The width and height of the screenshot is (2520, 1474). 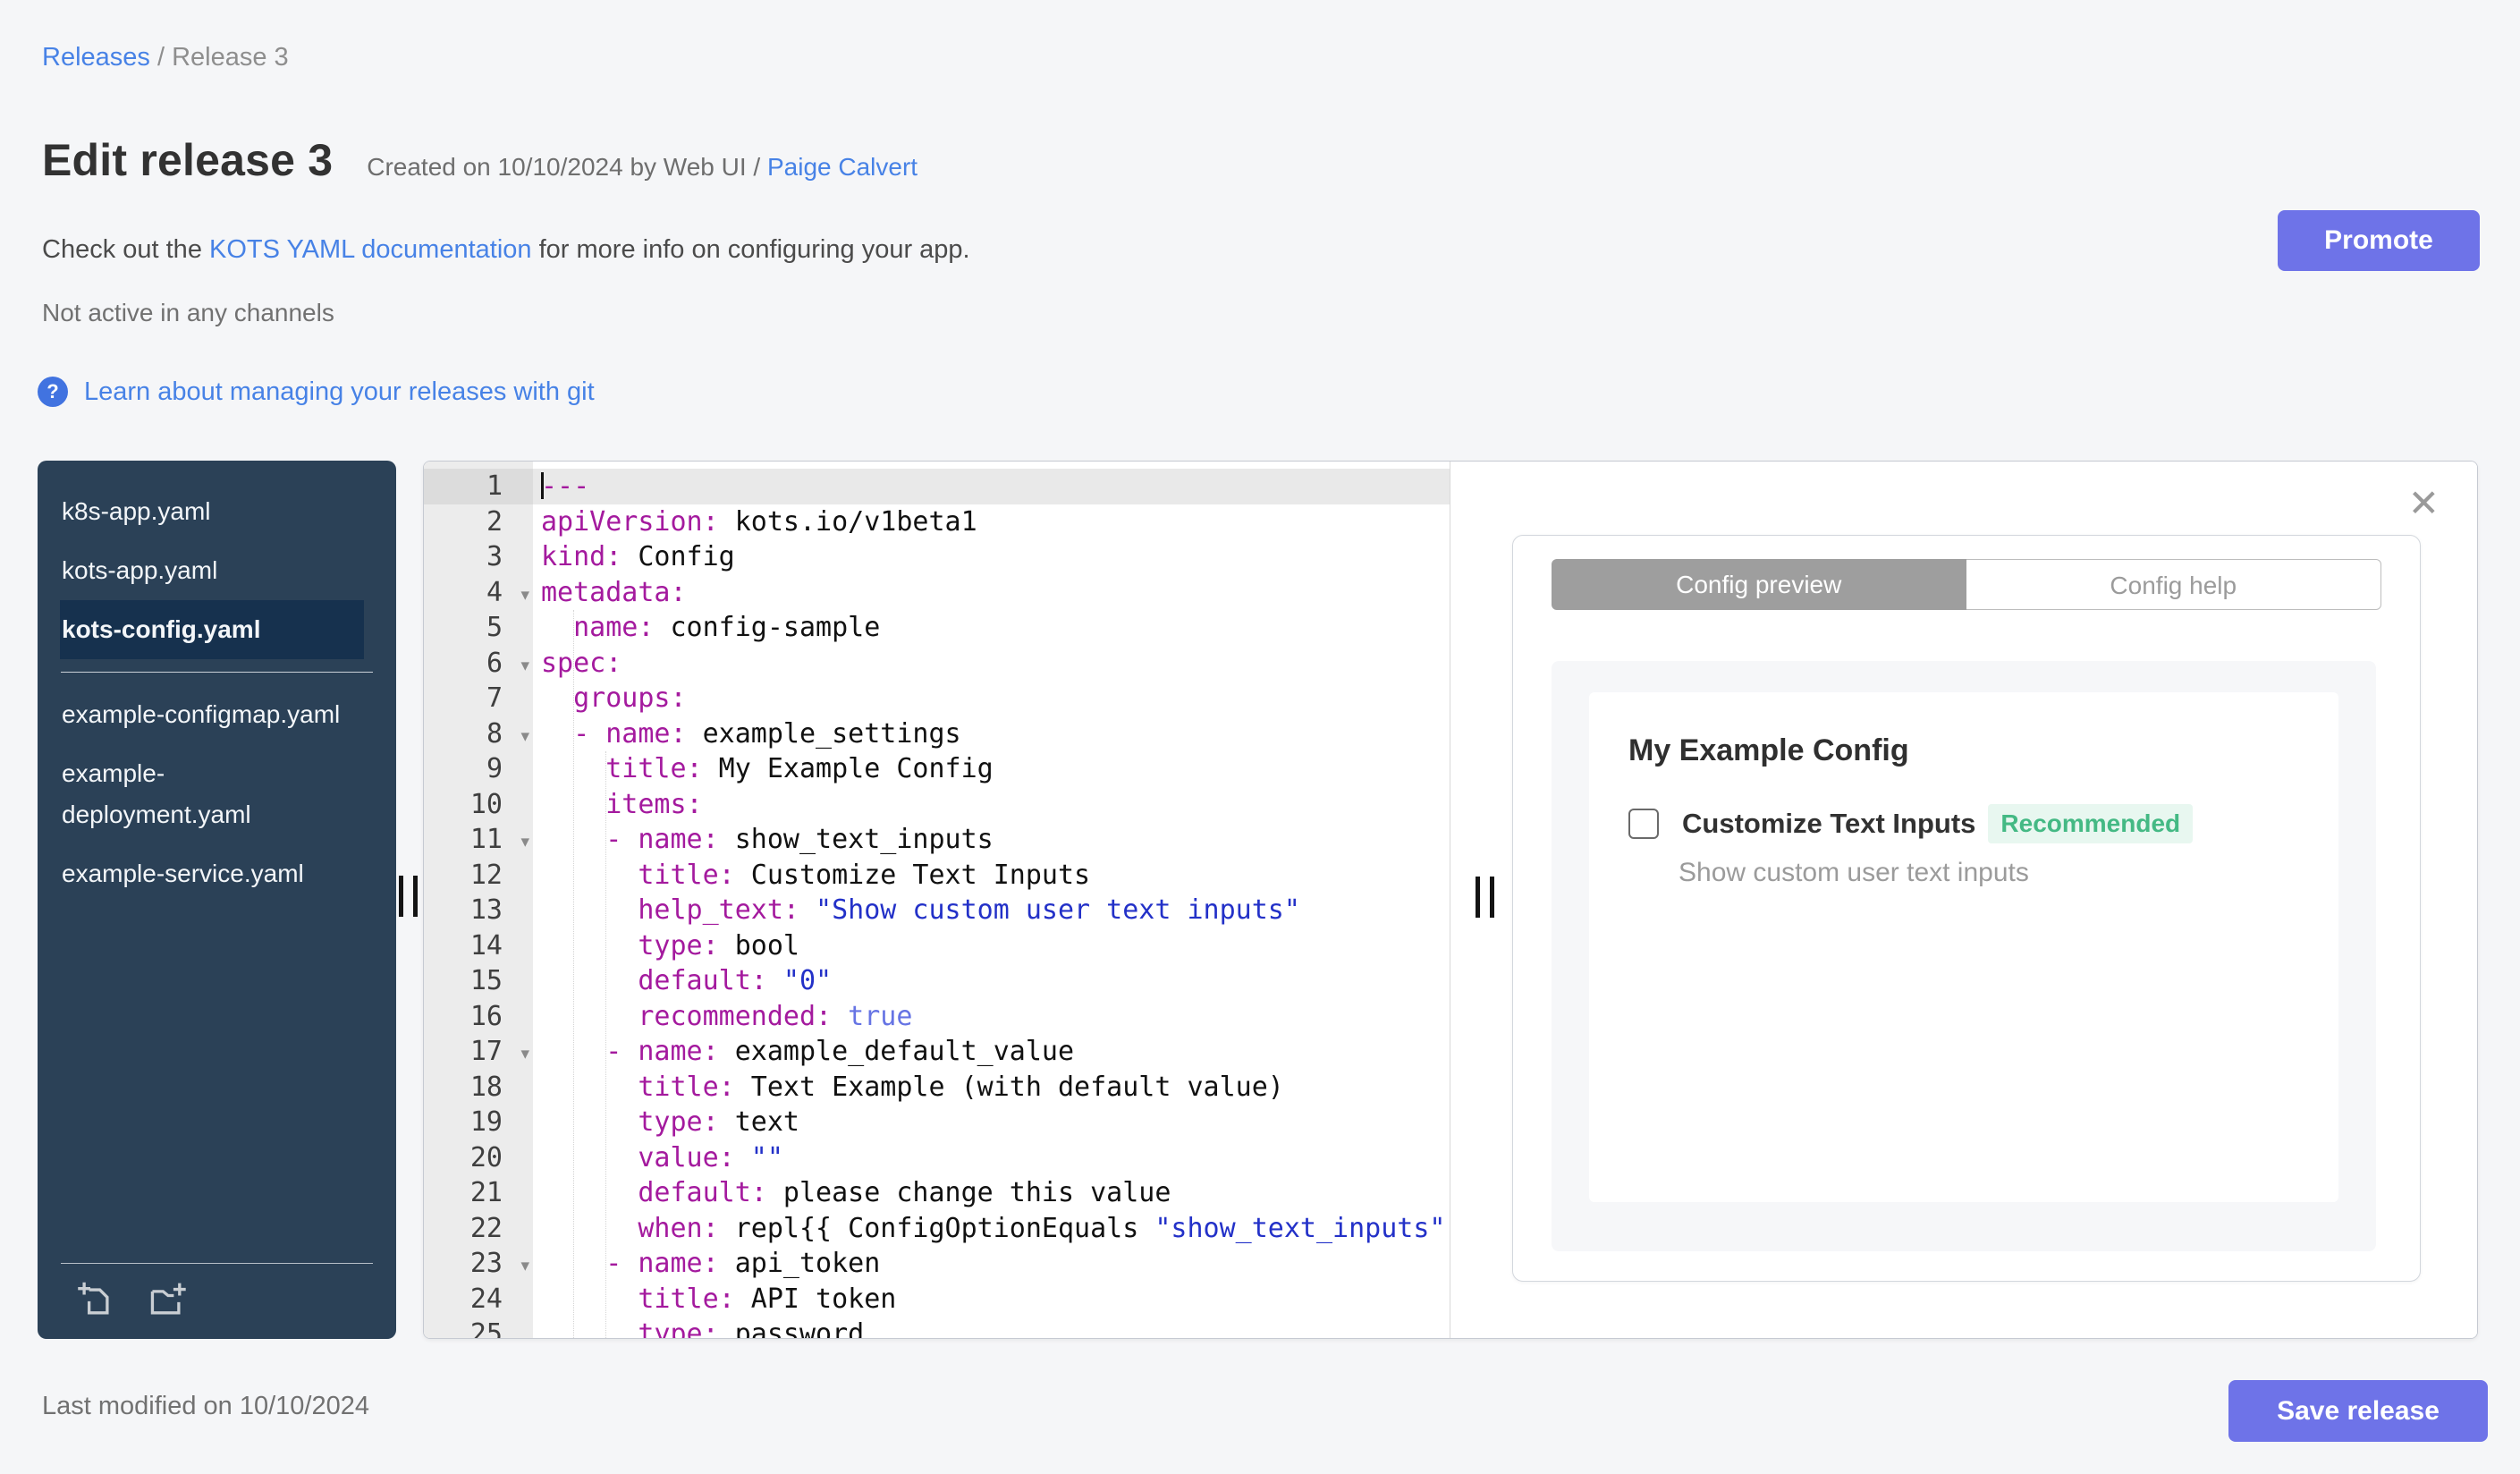 I want to click on tab-config-help: Config help, so click(x=2173, y=584).